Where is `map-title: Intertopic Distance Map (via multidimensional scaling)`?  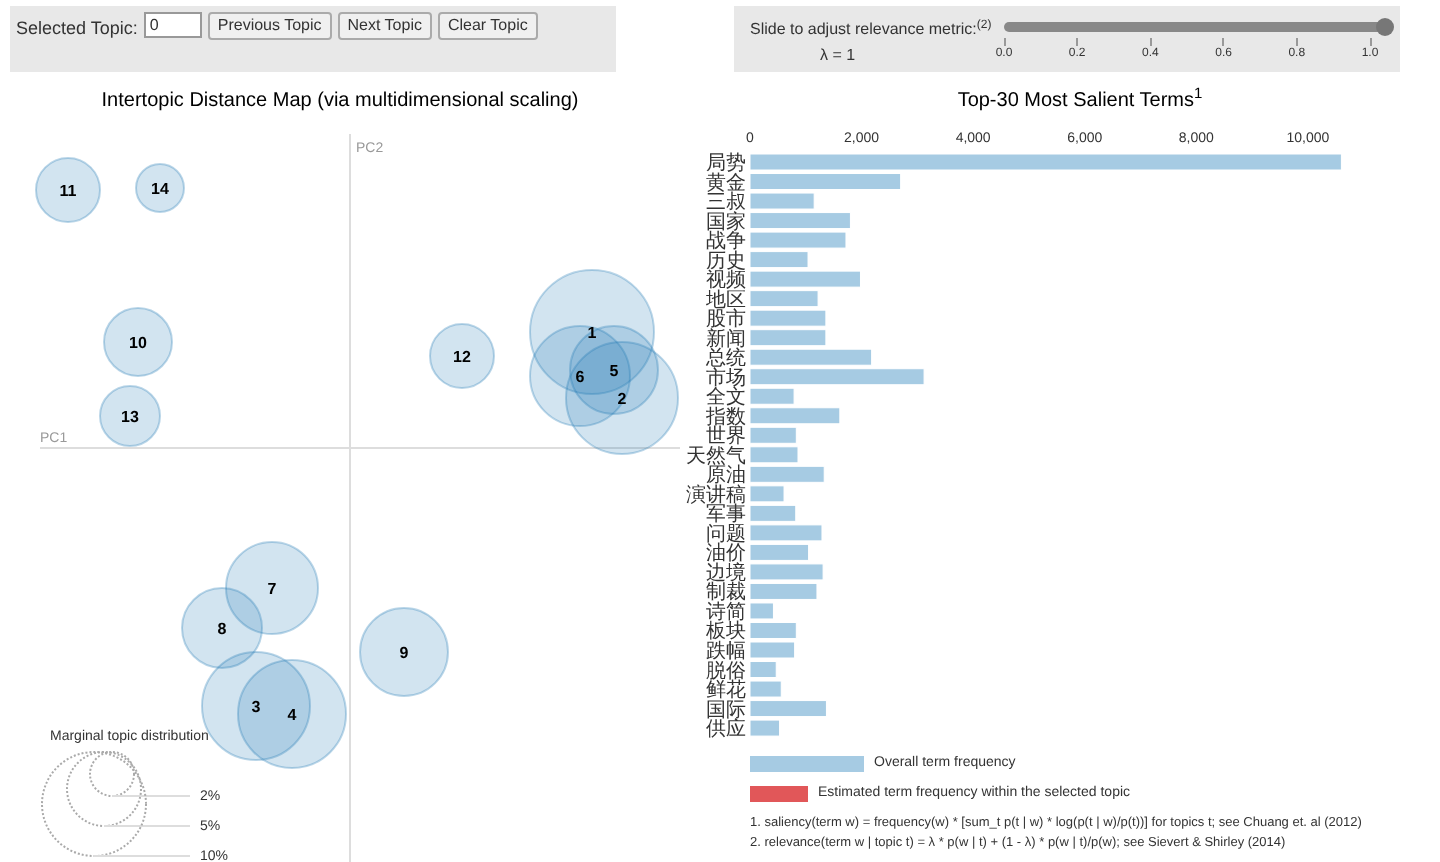 map-title: Intertopic Distance Map (via multidimensional scaling) is located at coordinates (340, 101).